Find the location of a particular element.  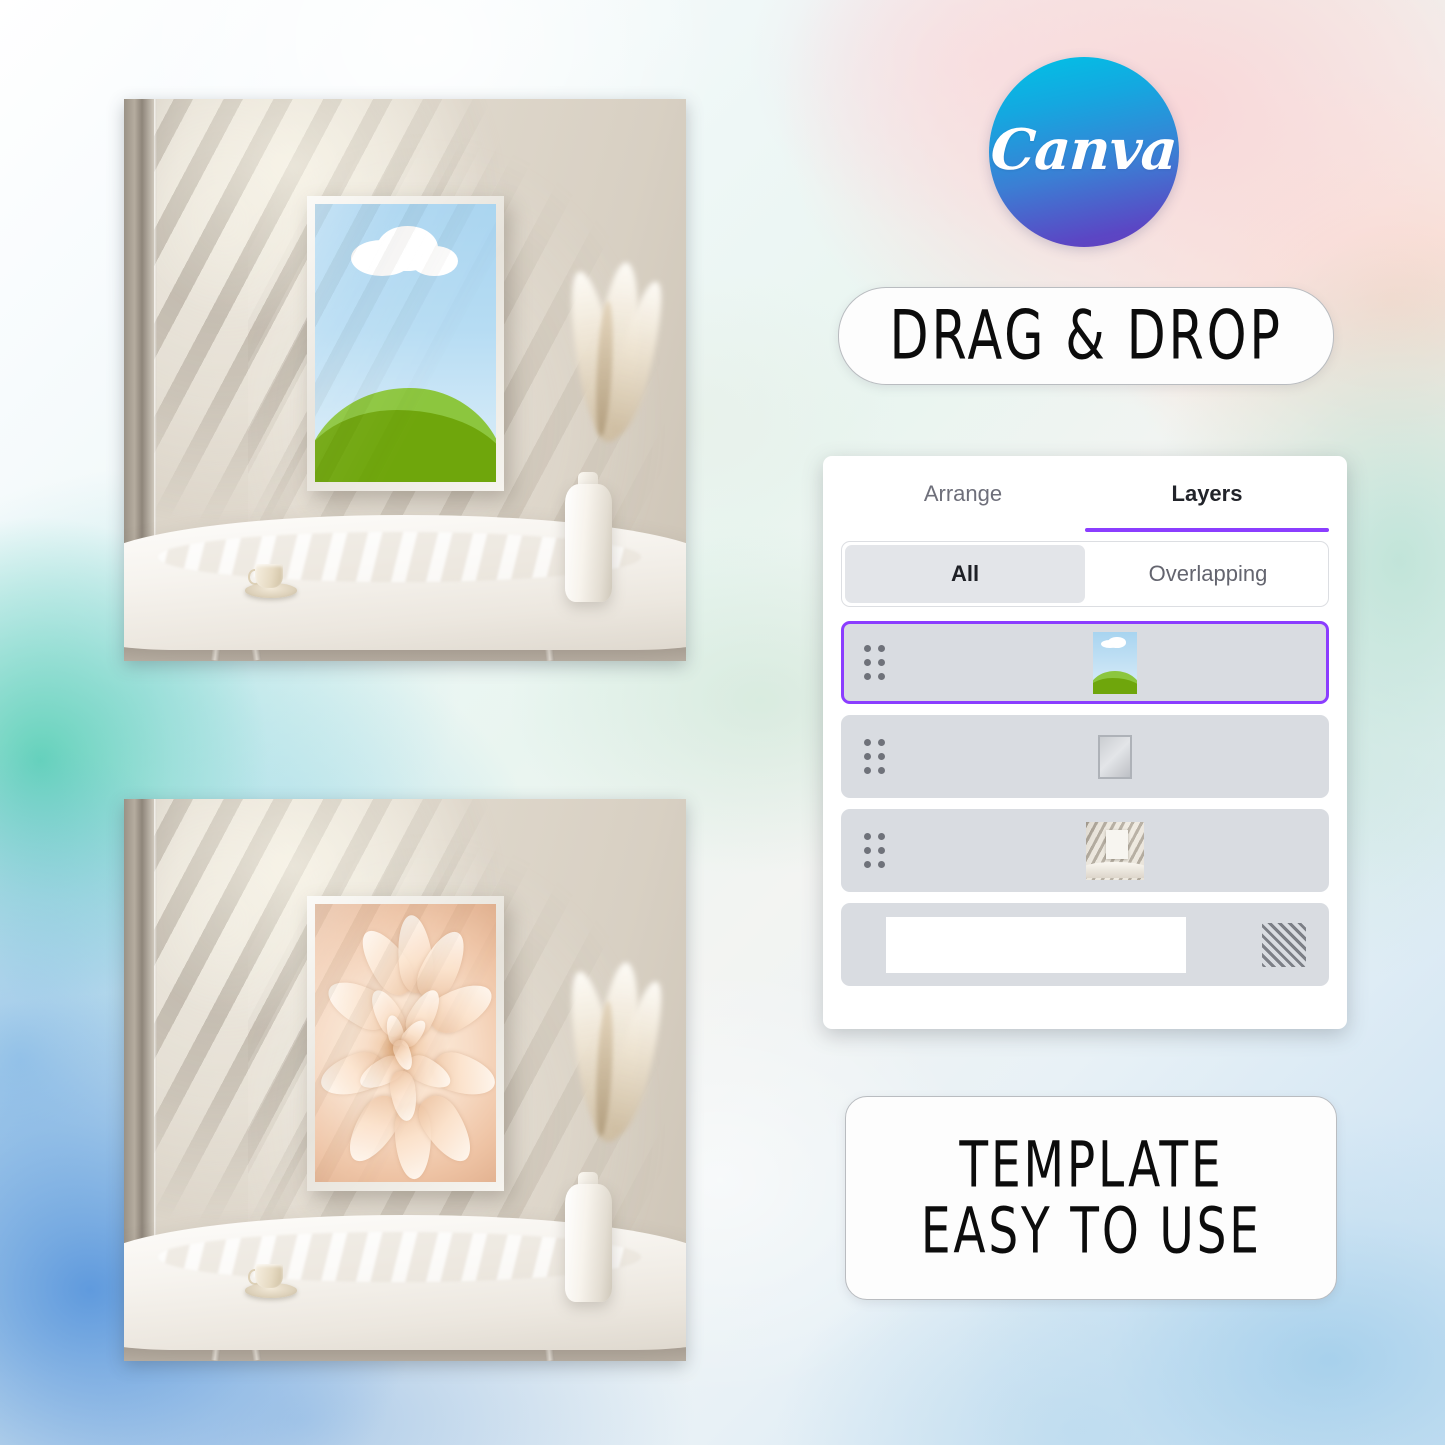

hatched-transparency-thumbnail is located at coordinates (1284, 944).